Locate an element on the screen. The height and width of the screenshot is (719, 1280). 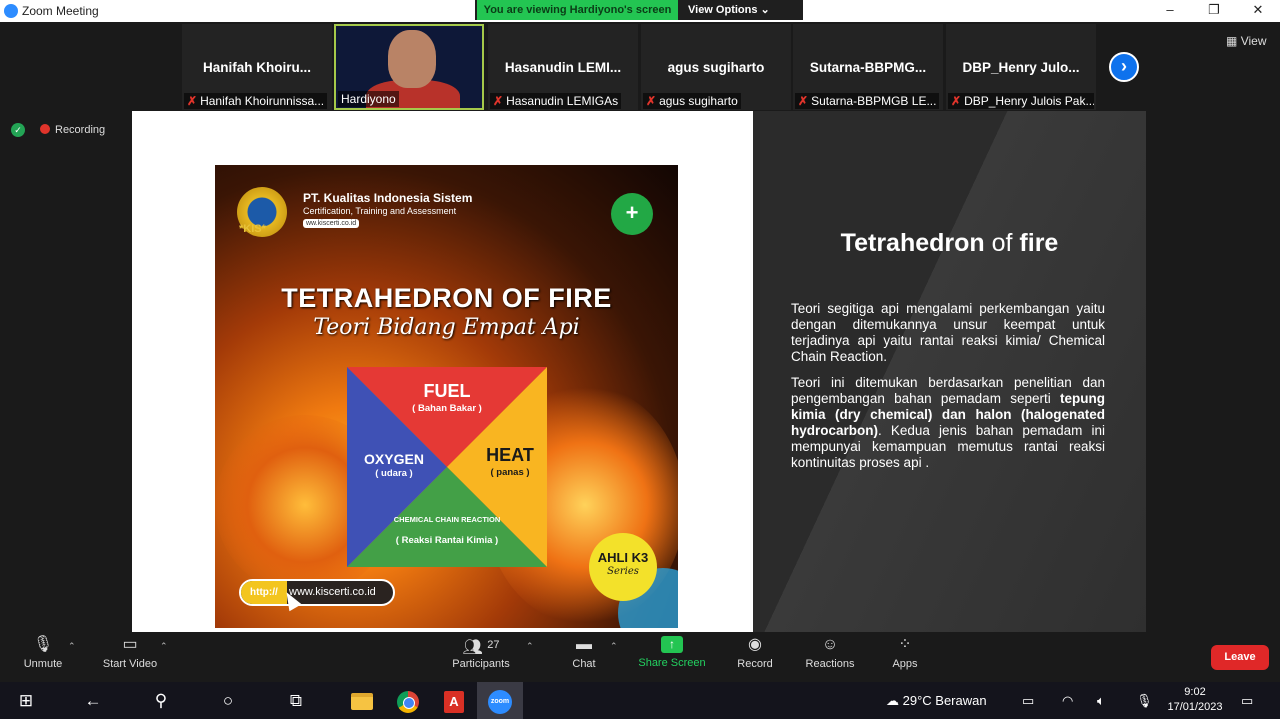
muted-mic-icon: ✗ is located at coordinates (192, 101).